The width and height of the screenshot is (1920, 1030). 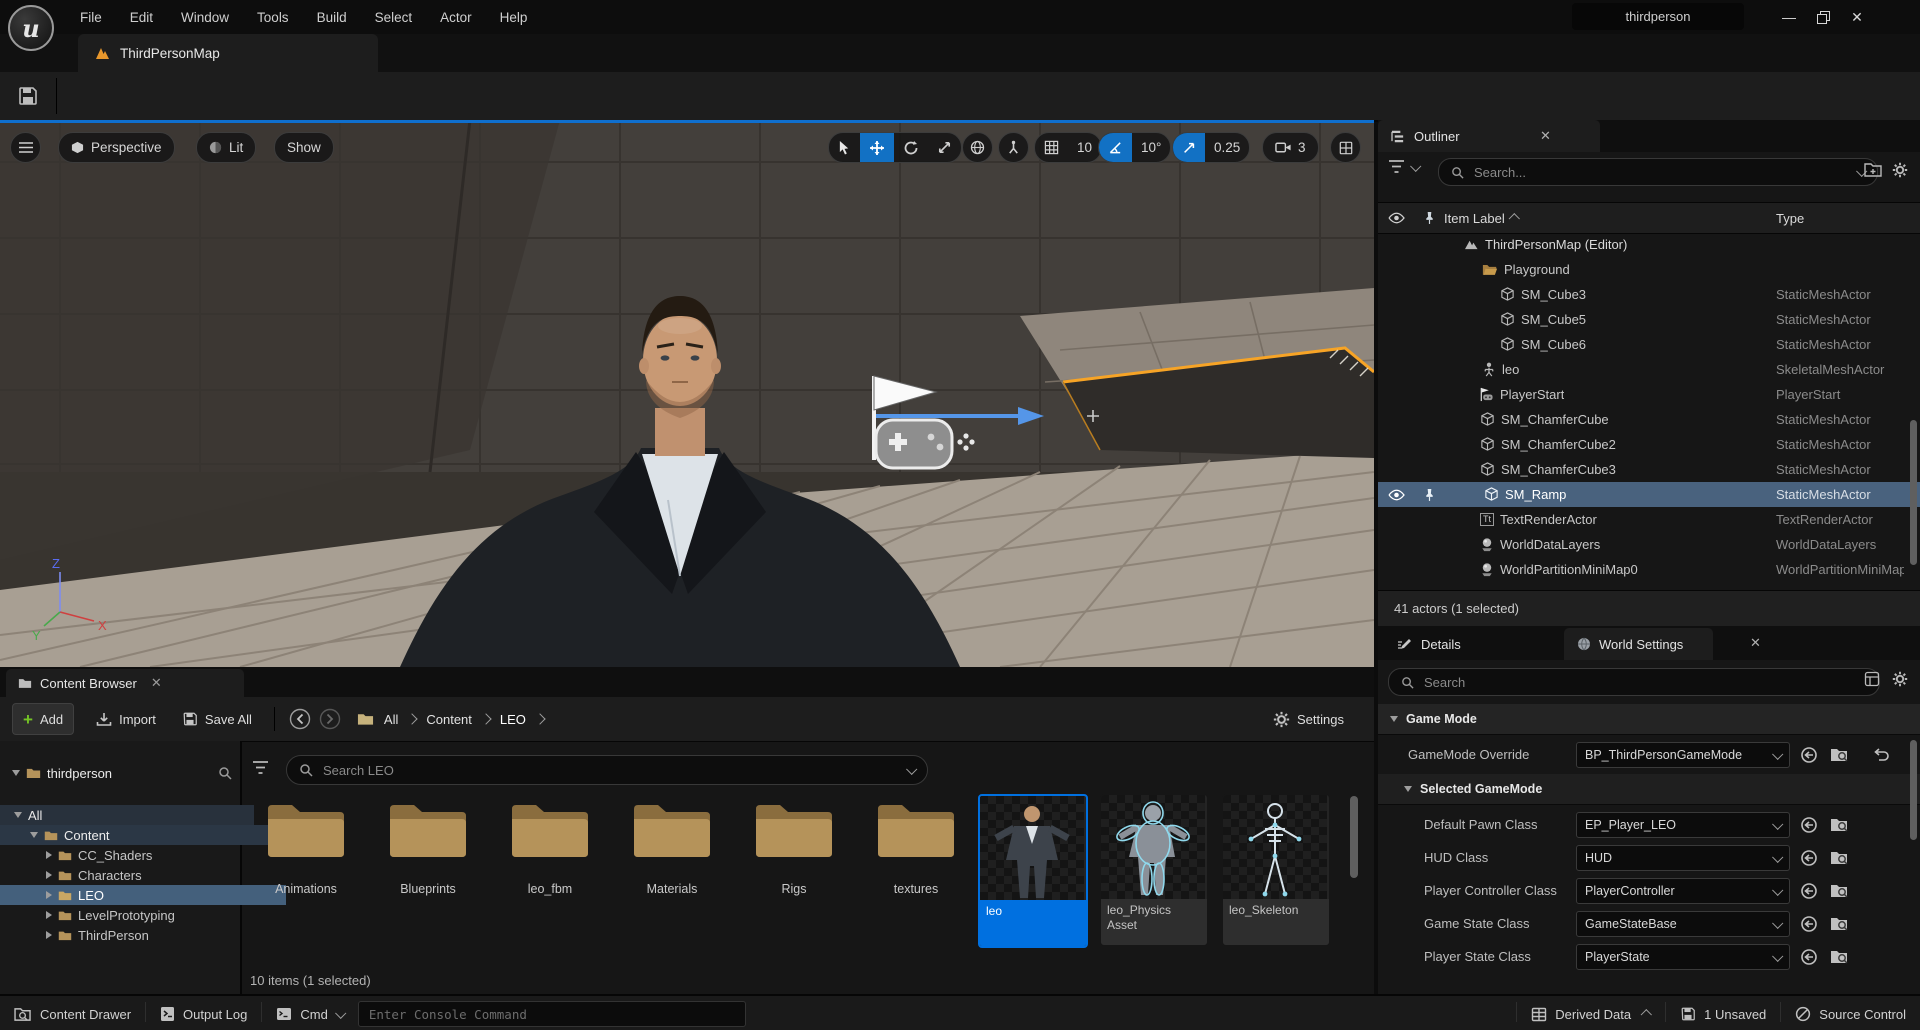 What do you see at coordinates (228, 53) in the screenshot?
I see `tab-thirdpersonmap: ThirdPersonMap` at bounding box center [228, 53].